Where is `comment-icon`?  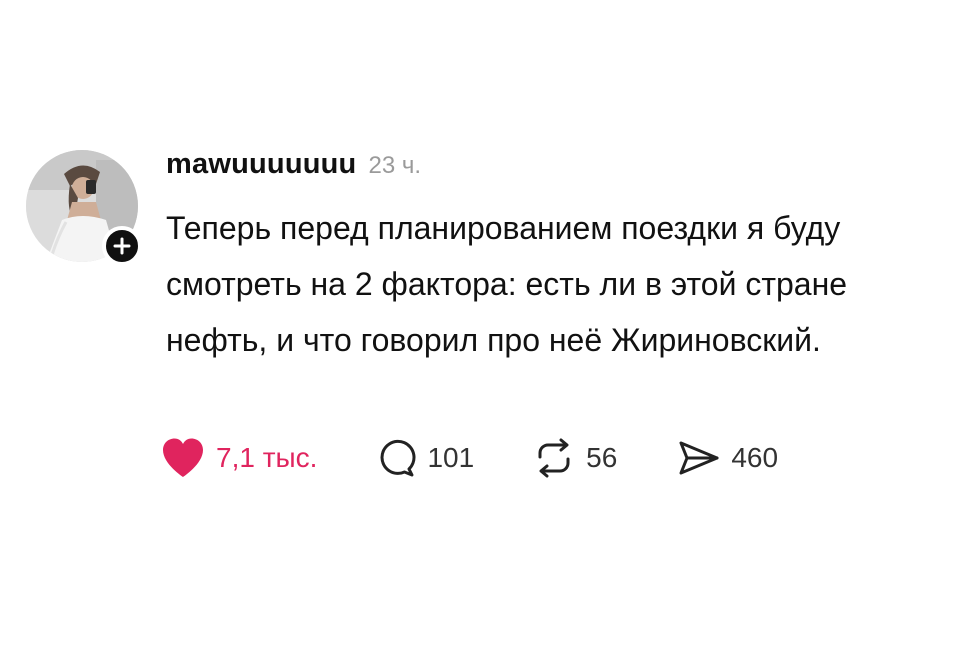 comment-icon is located at coordinates (398, 458).